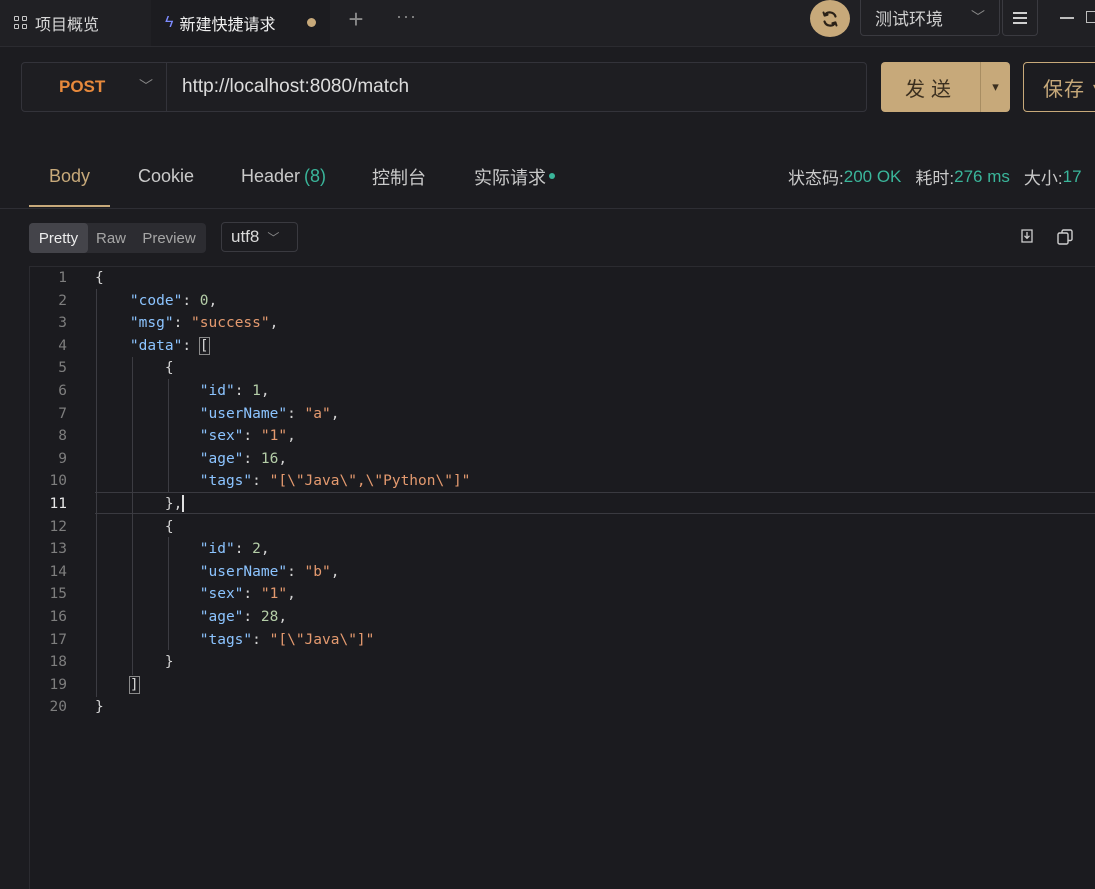 Image resolution: width=1095 pixels, height=889 pixels. Describe the element at coordinates (1064, 89) in the screenshot. I see `save-label: 保存` at that location.